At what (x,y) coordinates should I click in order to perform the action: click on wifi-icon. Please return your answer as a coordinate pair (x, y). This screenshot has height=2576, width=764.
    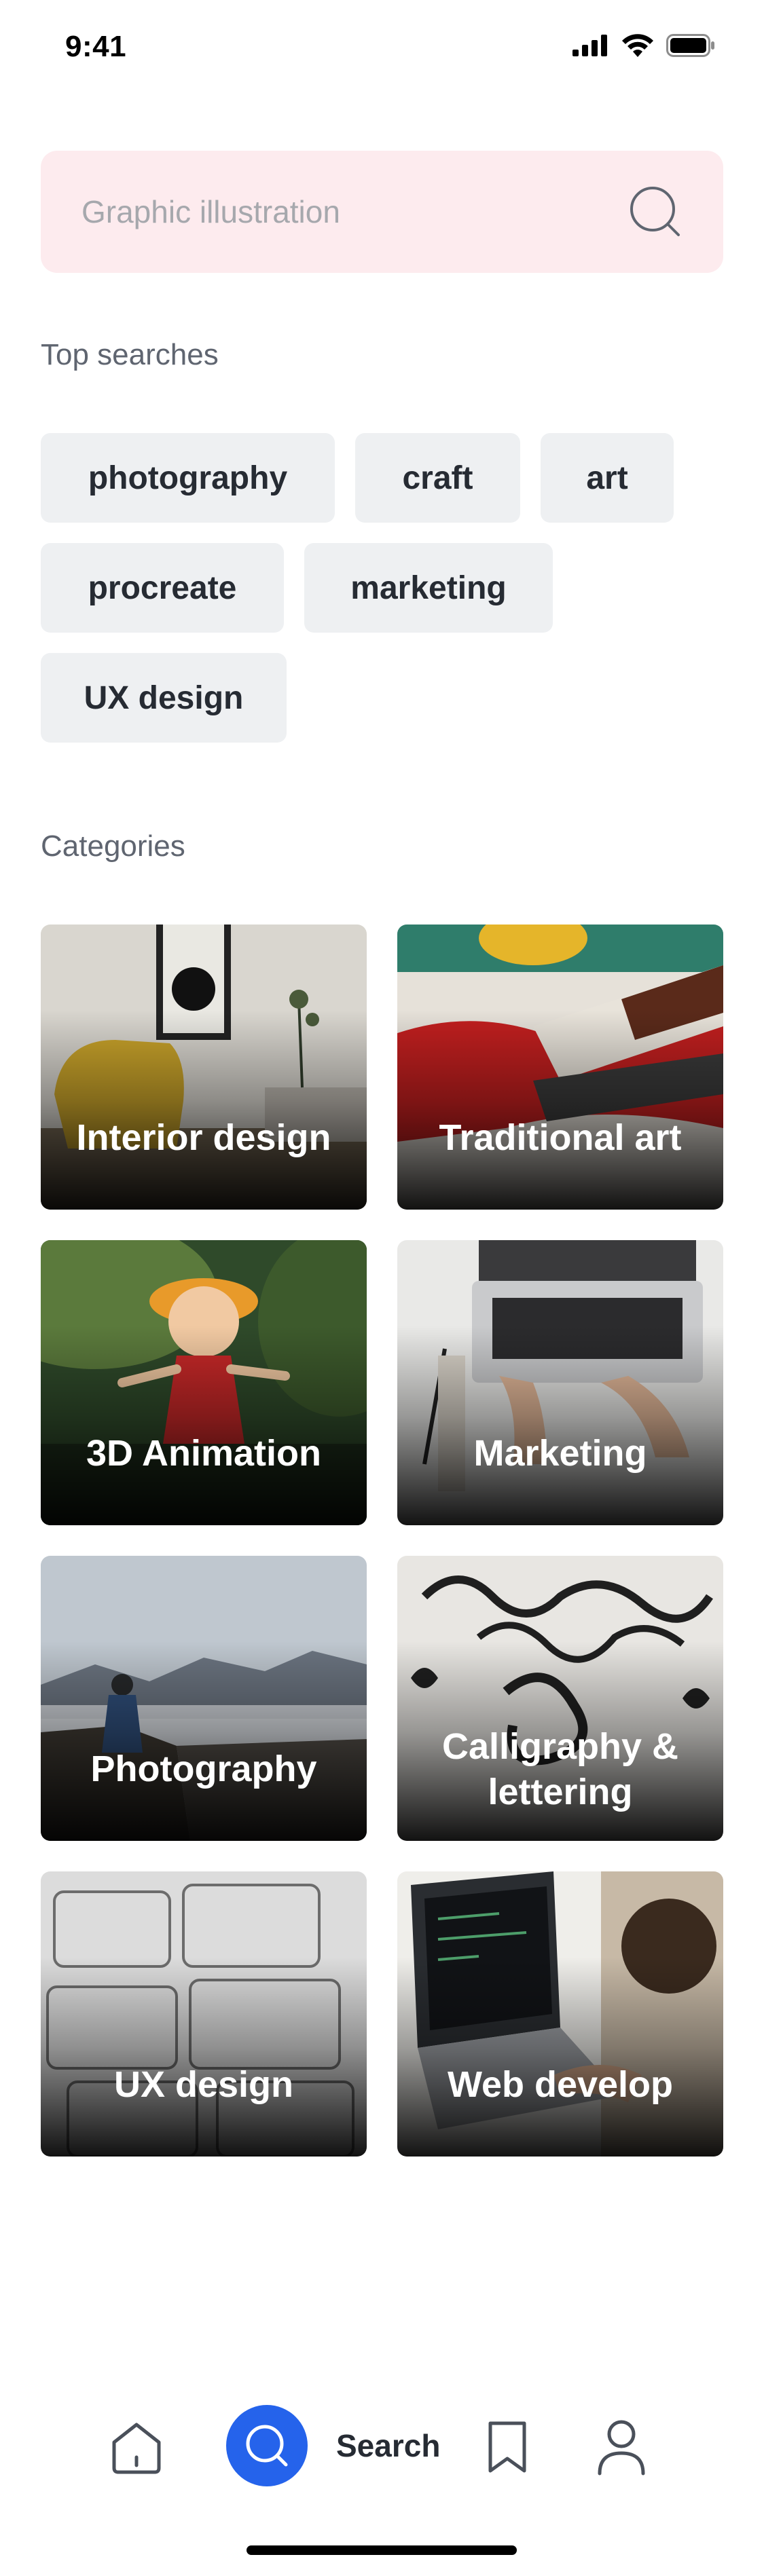
    Looking at the image, I should click on (637, 45).